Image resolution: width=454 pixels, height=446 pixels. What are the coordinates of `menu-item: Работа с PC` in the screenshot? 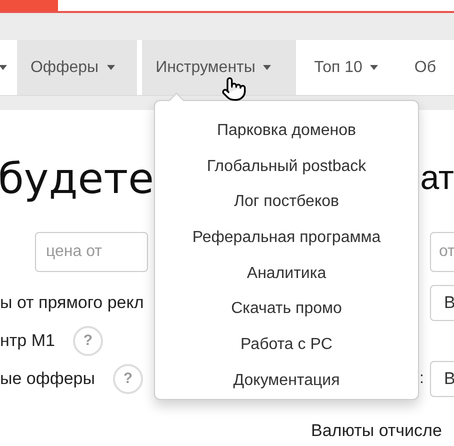 It's located at (286, 345).